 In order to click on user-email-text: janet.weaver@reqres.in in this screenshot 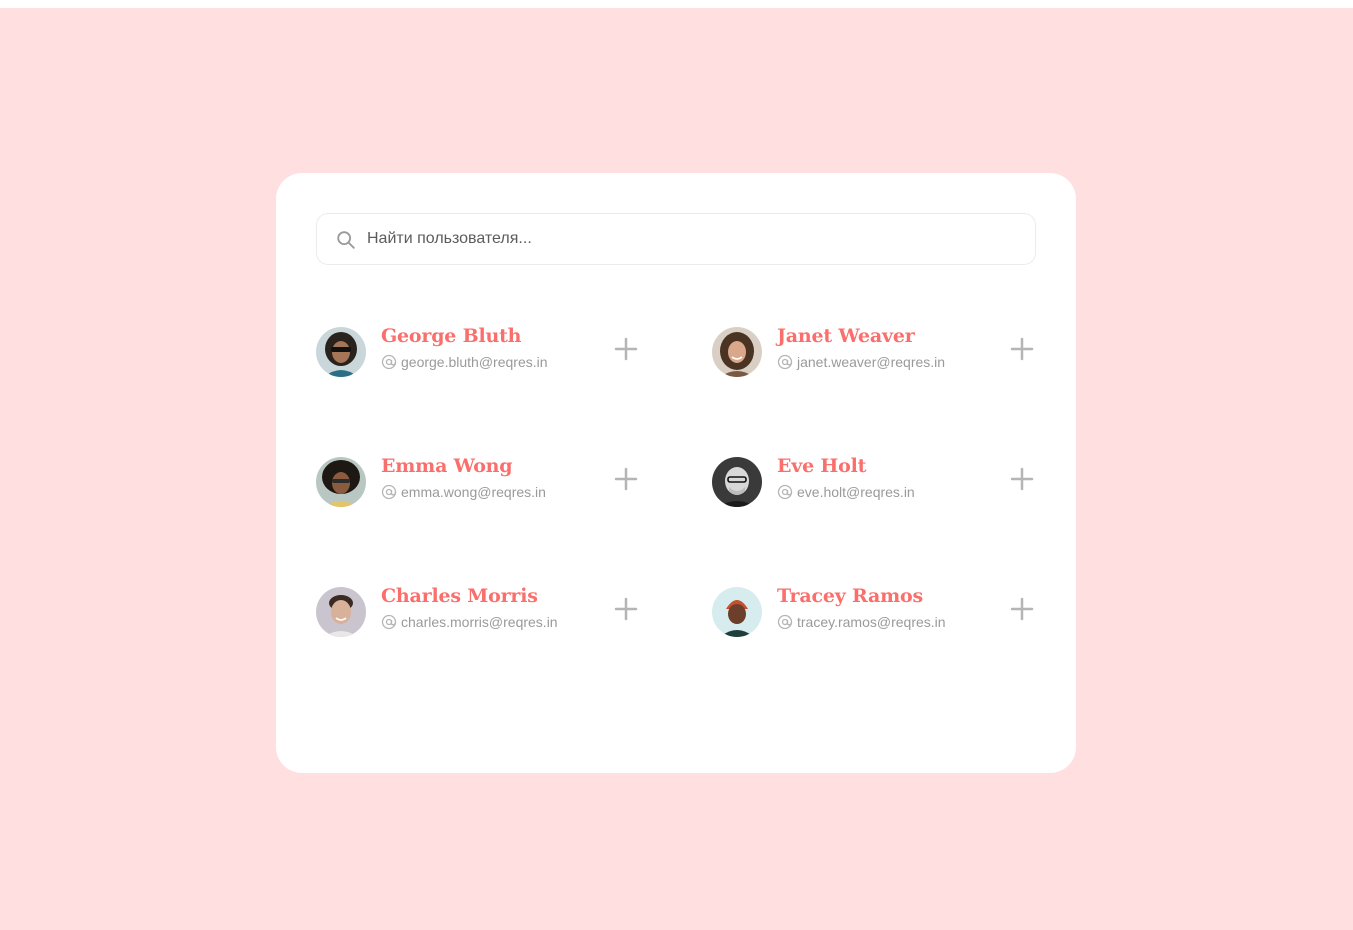, I will do `click(871, 362)`.